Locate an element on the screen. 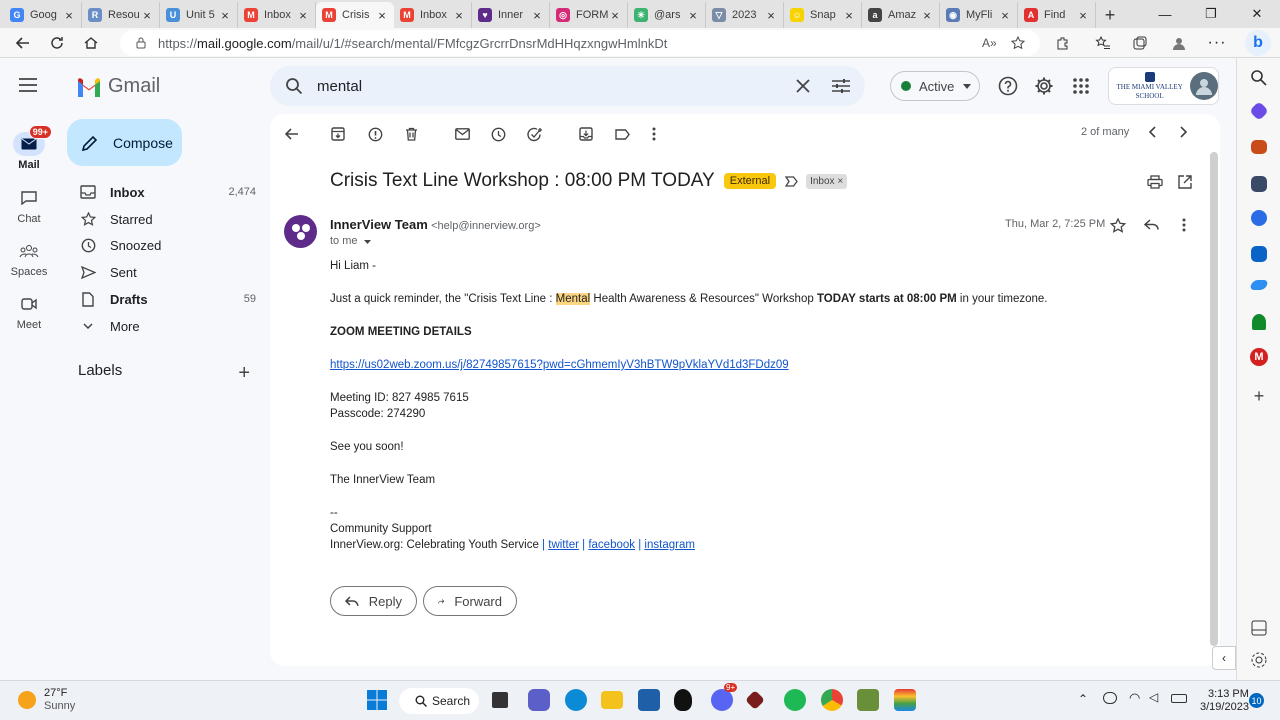  browser-tab: M Inbox × is located at coordinates (433, 15).